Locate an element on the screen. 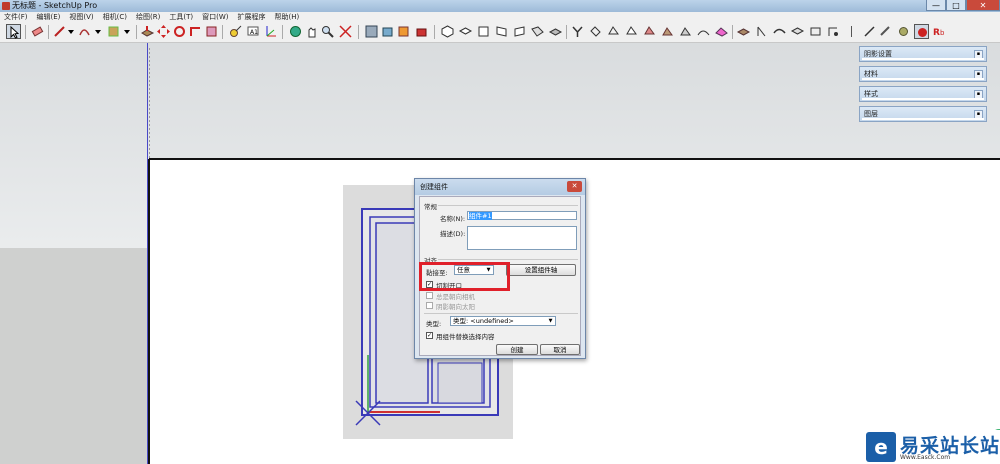 Image resolution: width=1000 pixels, height=464 pixels. intersect-icon is located at coordinates (833, 31).